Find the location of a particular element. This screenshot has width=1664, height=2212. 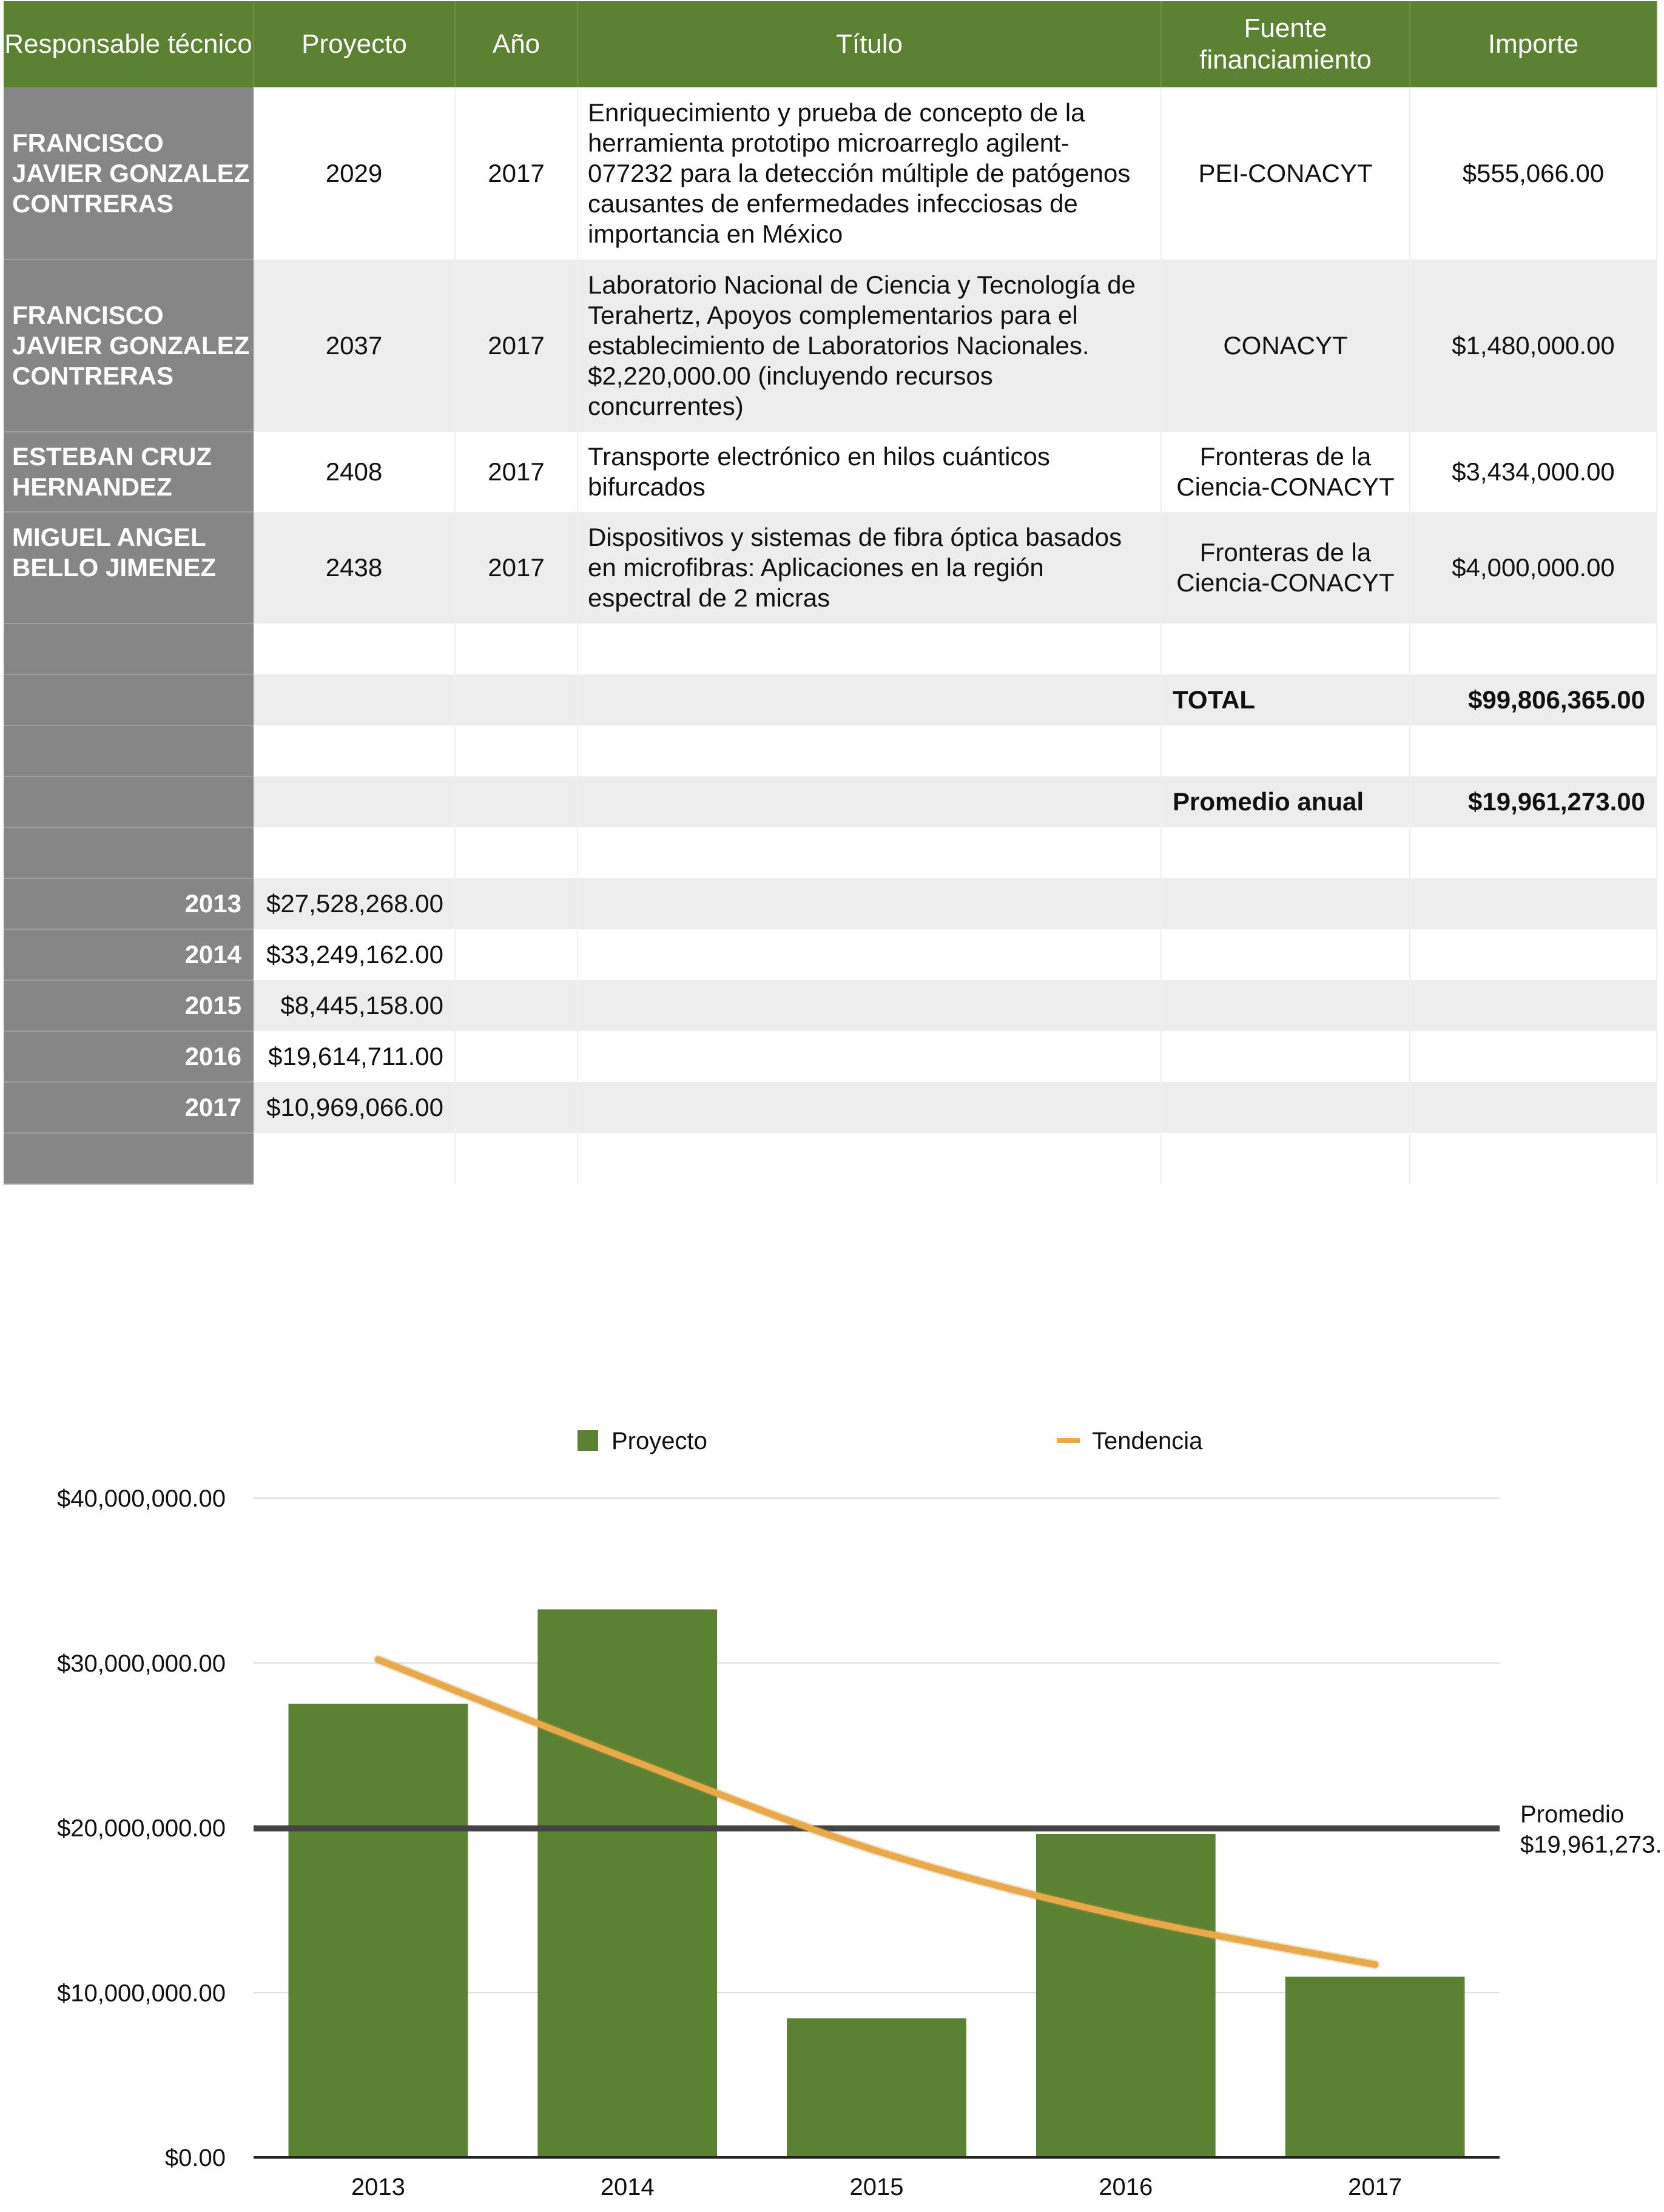

row-responsable: MIGUEL ANGEL BELLO JIMENEZ is located at coordinates (129, 568).